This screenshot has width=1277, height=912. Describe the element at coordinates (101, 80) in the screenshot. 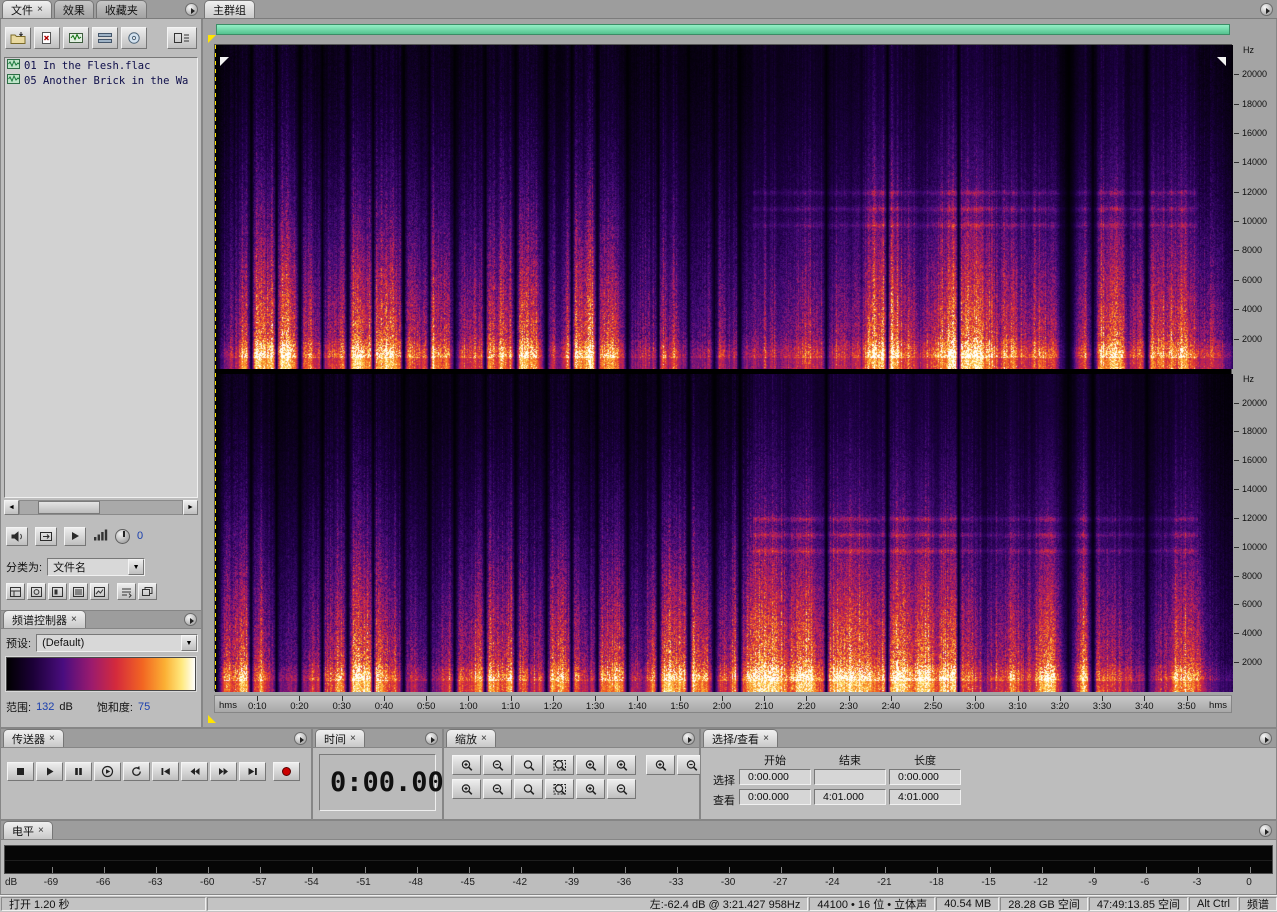

I see `file-list-item: 05 Another Brick in the Wa` at that location.